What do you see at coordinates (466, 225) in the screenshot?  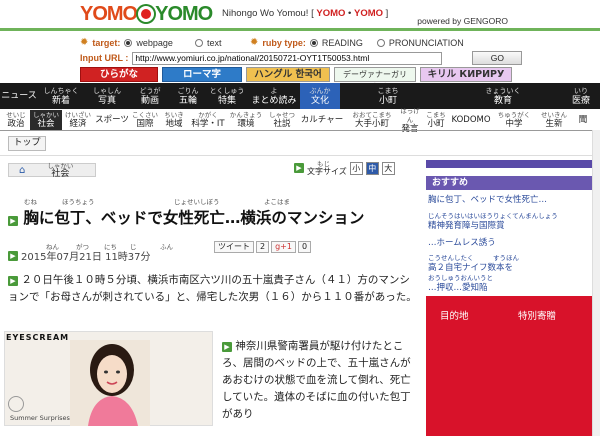 I see `sidebar-item-2: 精神発育障与国際賞` at bounding box center [466, 225].